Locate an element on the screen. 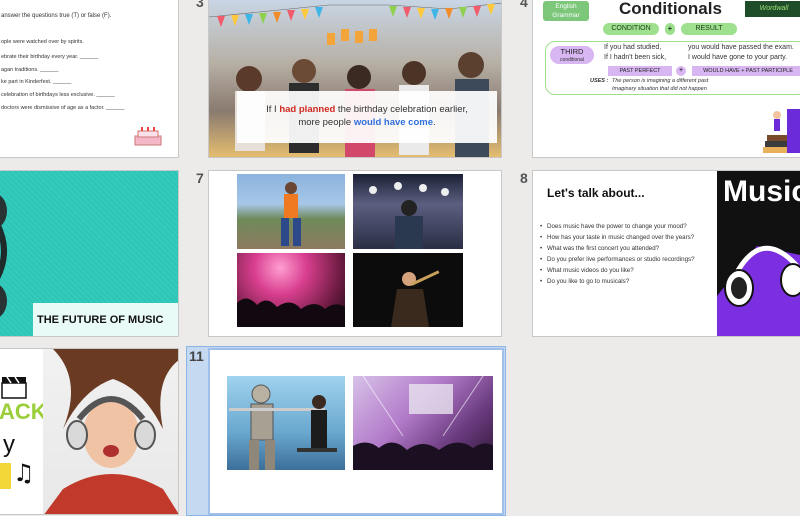  robot-flute-photo is located at coordinates (286, 423).